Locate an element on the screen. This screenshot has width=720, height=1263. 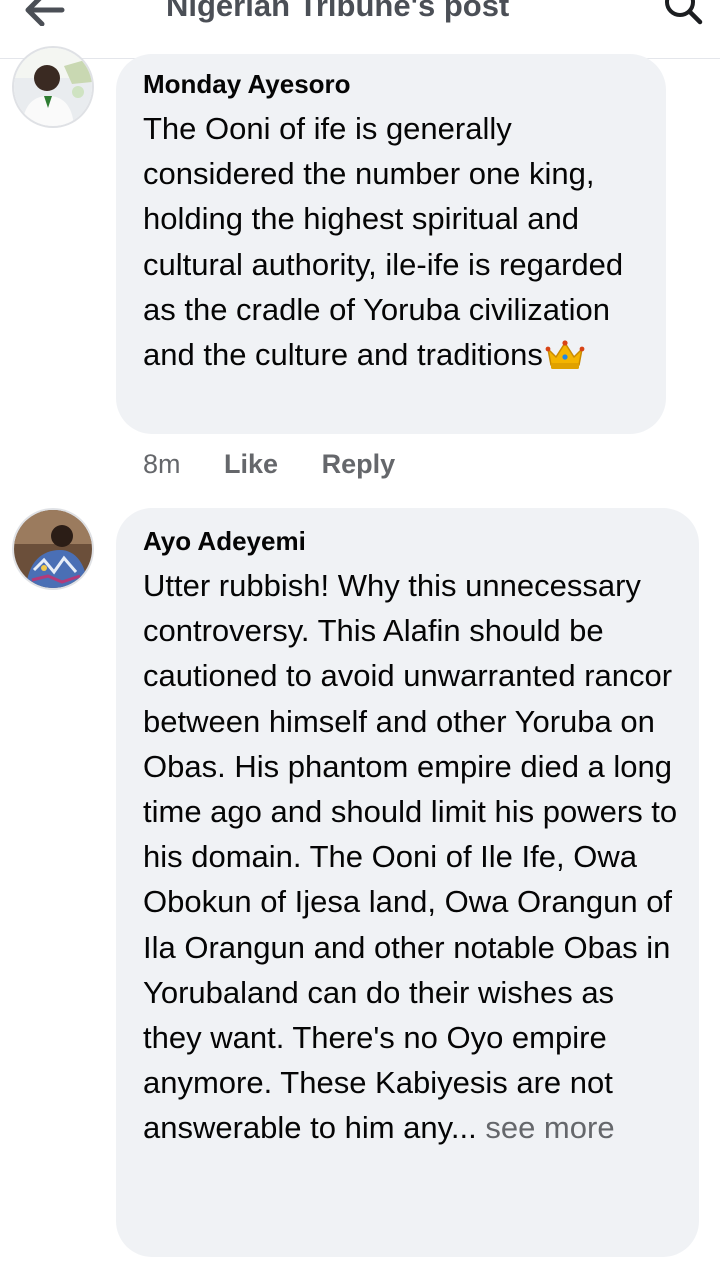
comment-actions: 8m Like Reply is located at coordinates (269, 464).